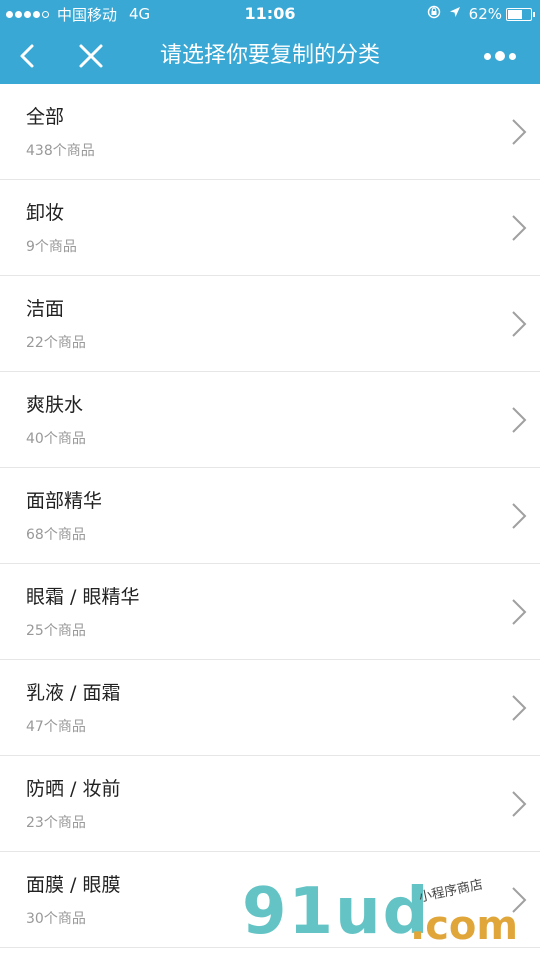 Image resolution: width=540 pixels, height=960 pixels. I want to click on category-item: 眼霜 / 眼精华 25个商品, so click(270, 612).